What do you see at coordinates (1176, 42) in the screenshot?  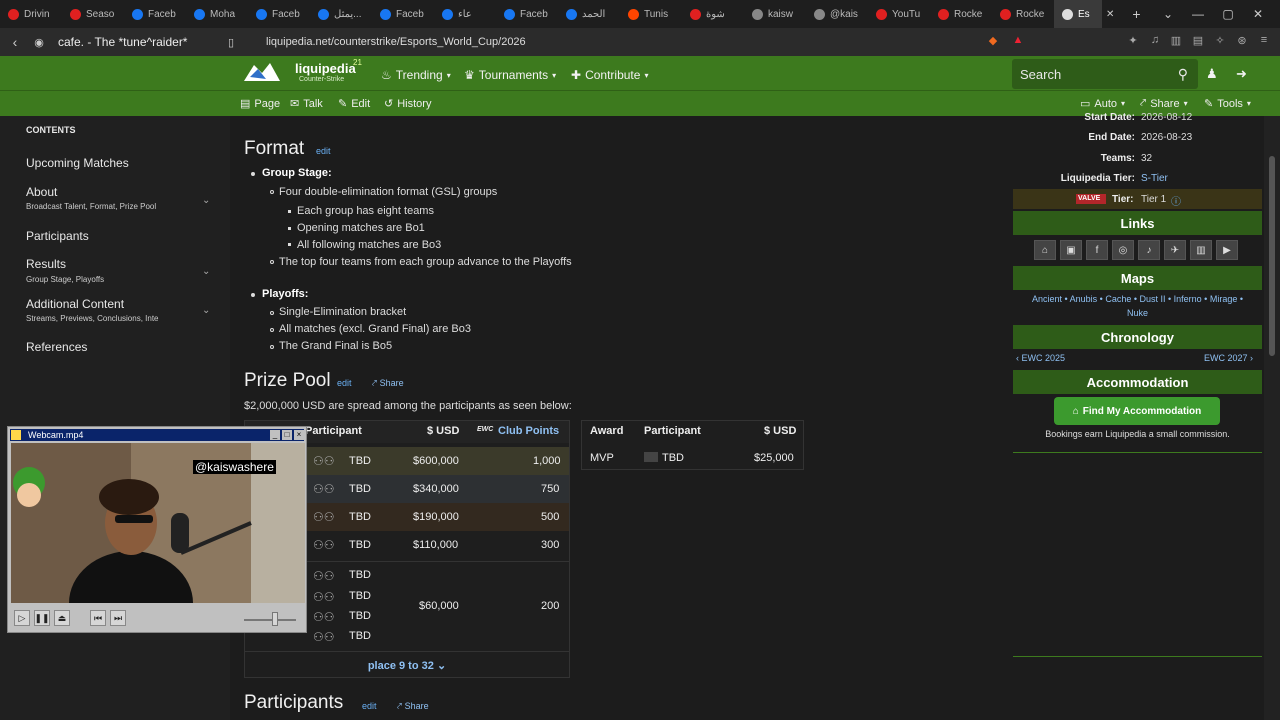 I see `sidebar-icon: ▥` at bounding box center [1176, 42].